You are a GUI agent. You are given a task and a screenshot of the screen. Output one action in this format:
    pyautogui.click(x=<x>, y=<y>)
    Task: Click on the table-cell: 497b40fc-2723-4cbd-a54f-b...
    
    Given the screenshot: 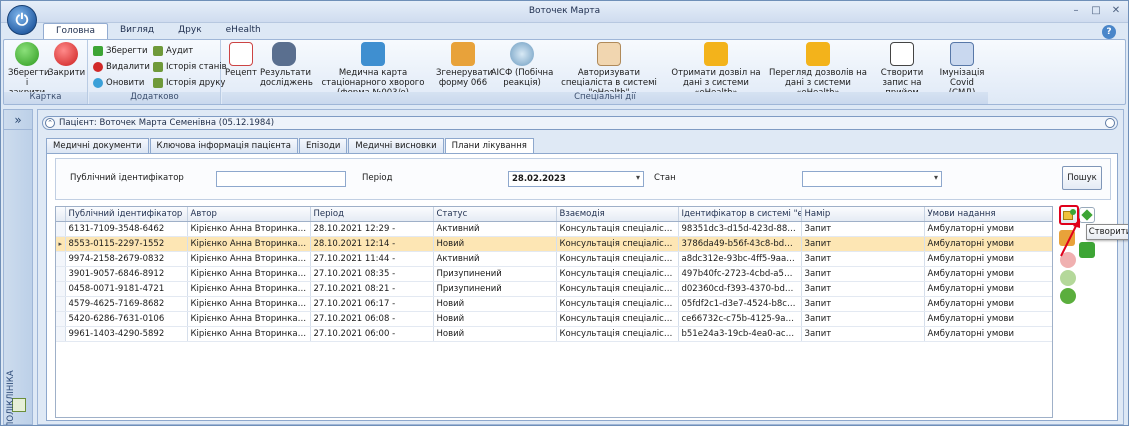 What is the action you would take?
    pyautogui.click(x=740, y=274)
    